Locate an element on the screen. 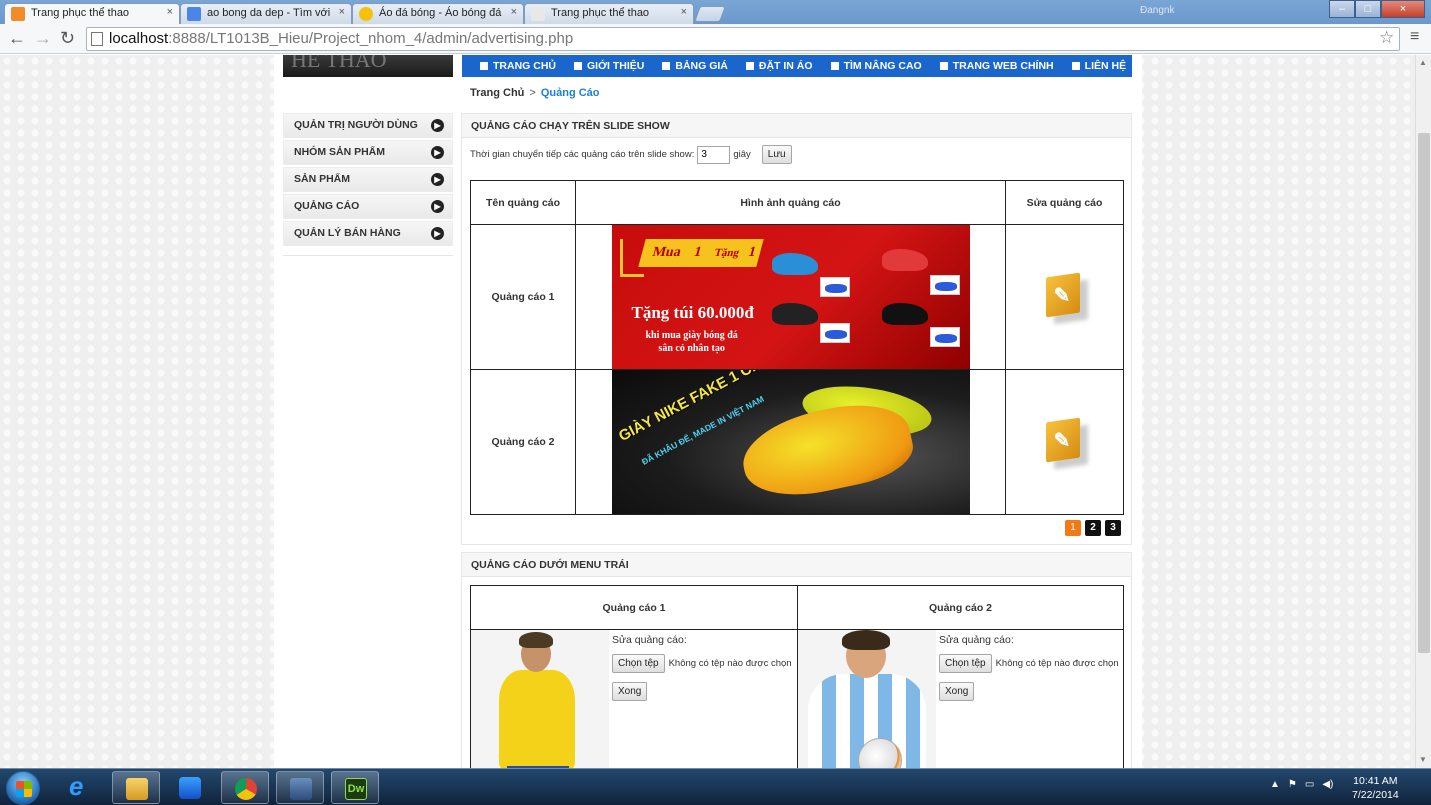 This screenshot has width=1431, height=805. vertical-scrollbar: ▲ ▼ is located at coordinates (1423, 411).